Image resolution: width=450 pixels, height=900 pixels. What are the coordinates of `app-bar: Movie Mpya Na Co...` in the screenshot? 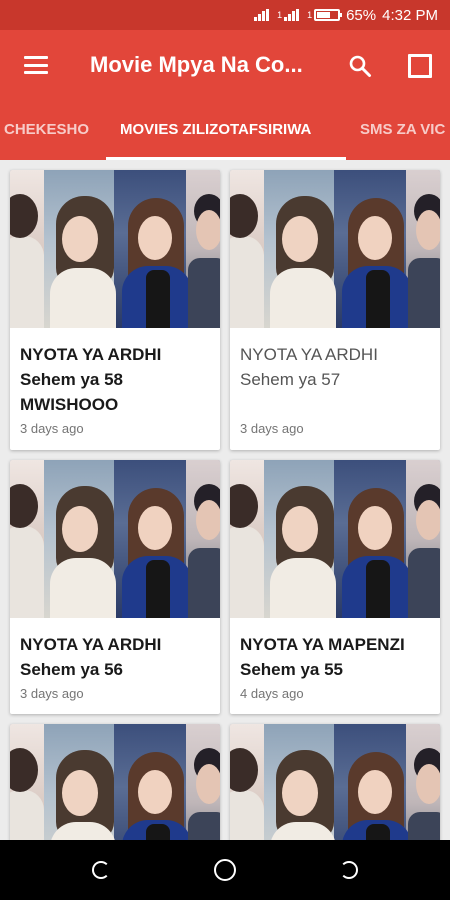 It's located at (225, 65).